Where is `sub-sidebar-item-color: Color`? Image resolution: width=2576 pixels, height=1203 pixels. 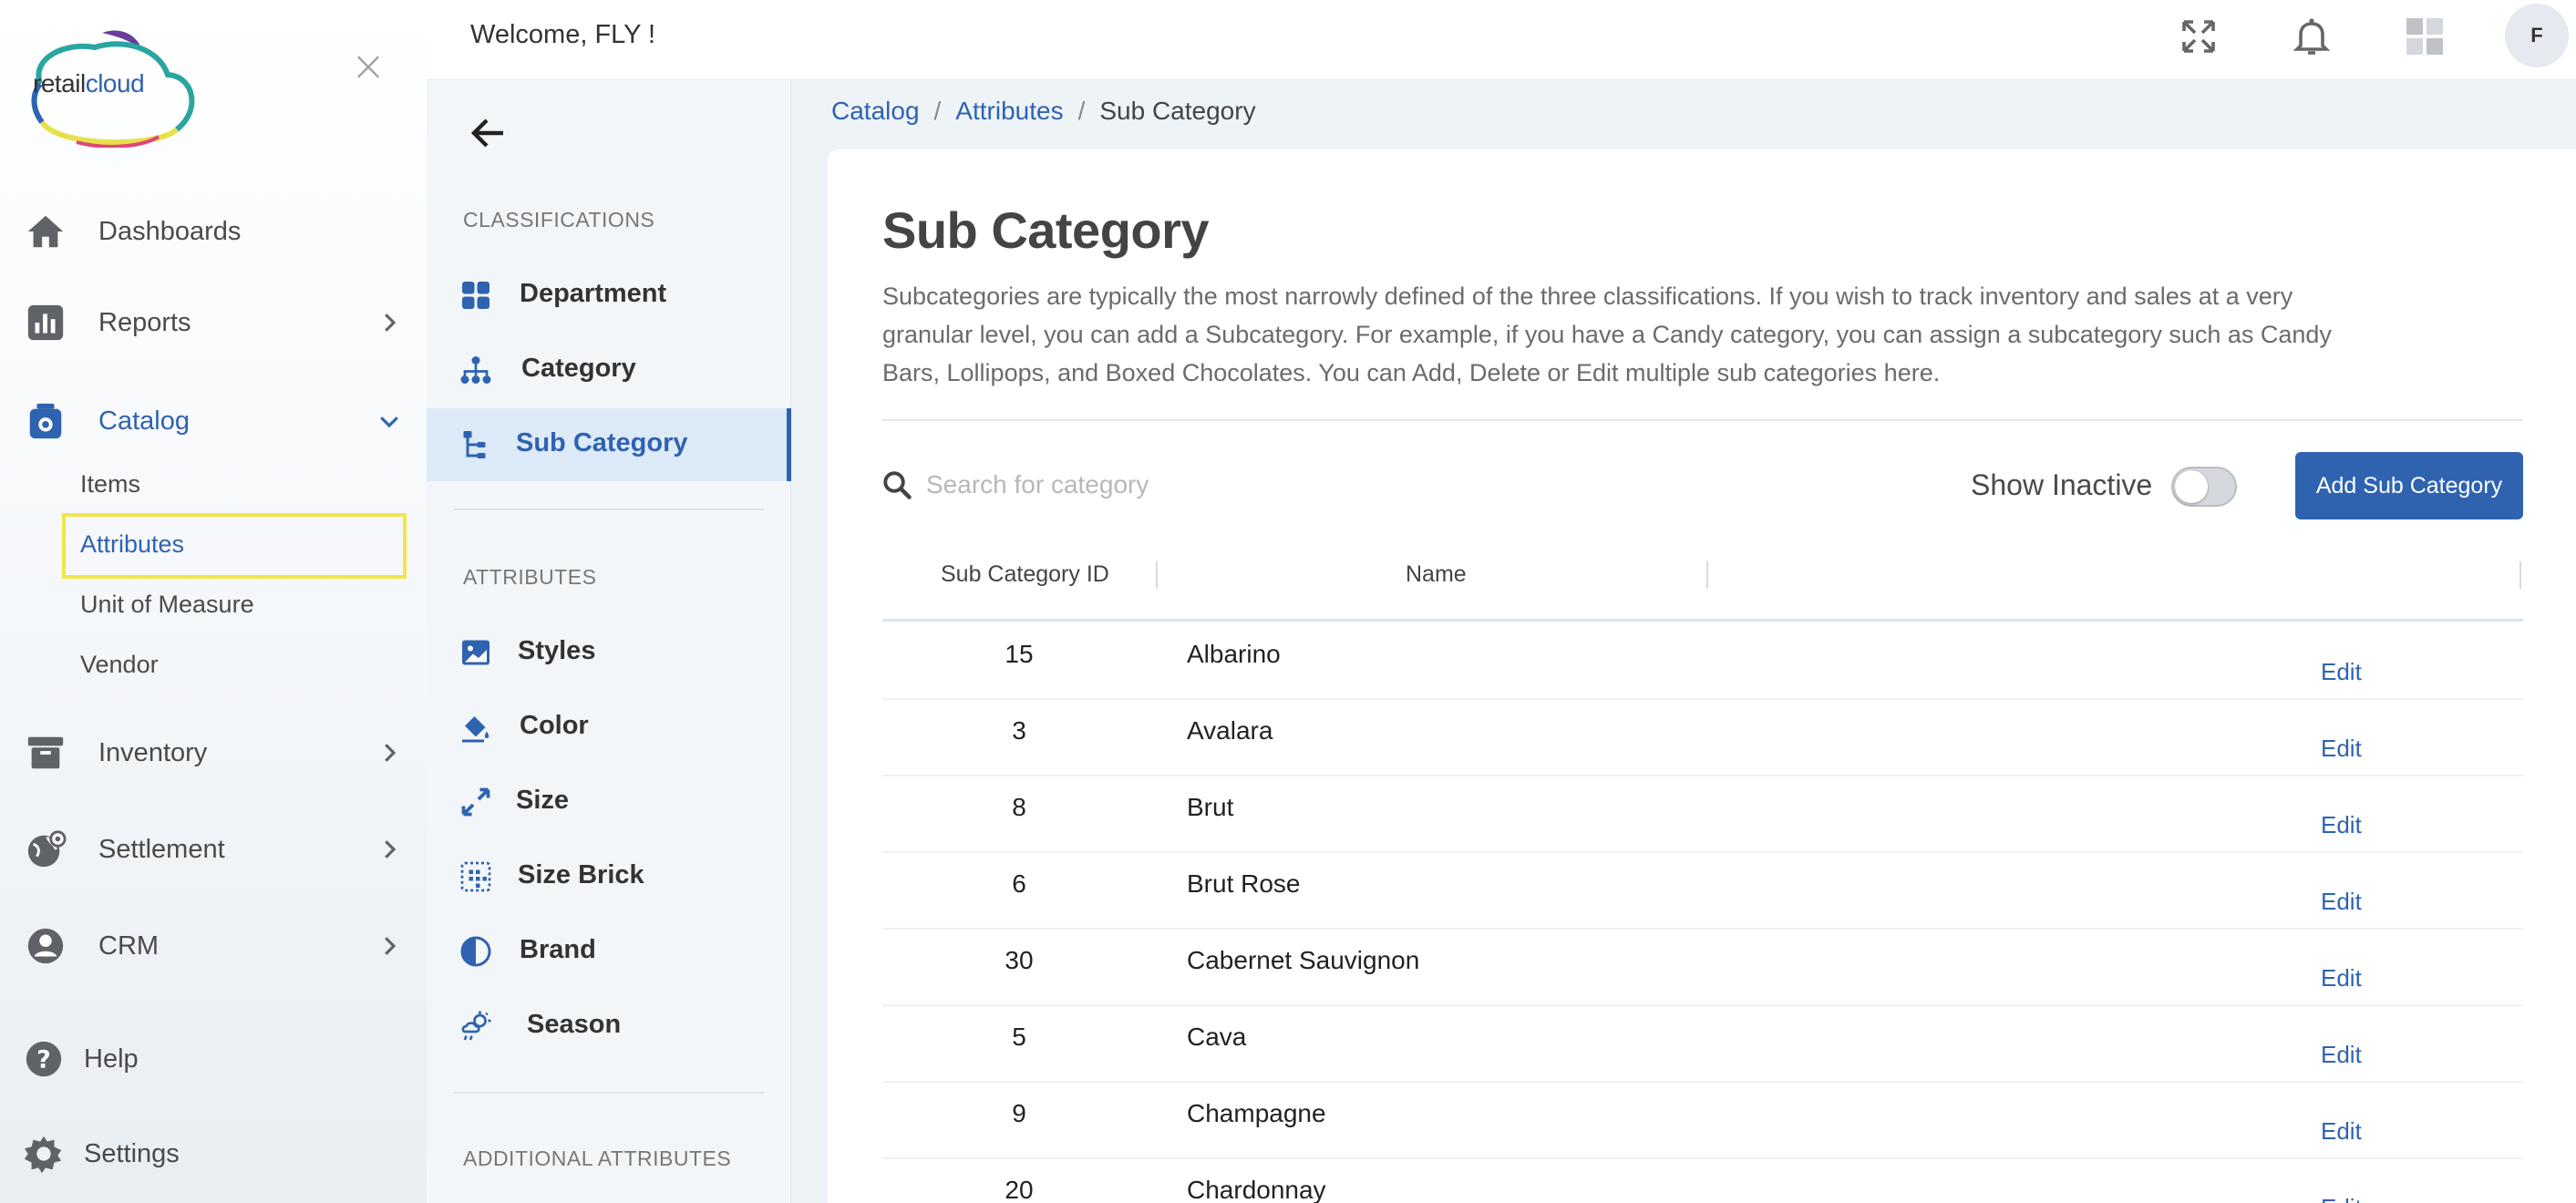 sub-sidebar-item-color: Color is located at coordinates (609, 727).